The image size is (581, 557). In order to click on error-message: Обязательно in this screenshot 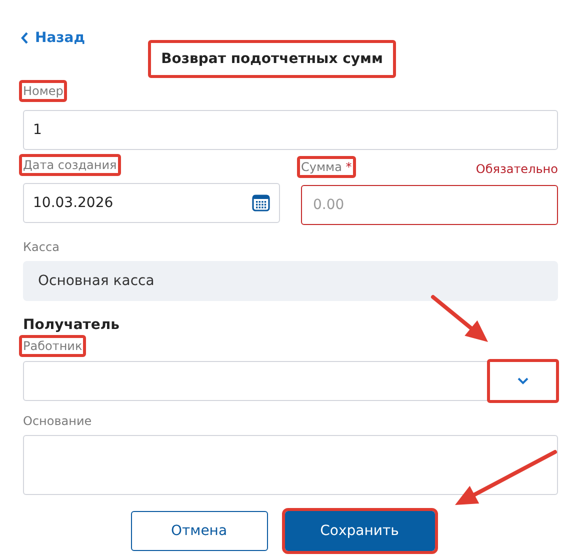, I will do `click(517, 169)`.